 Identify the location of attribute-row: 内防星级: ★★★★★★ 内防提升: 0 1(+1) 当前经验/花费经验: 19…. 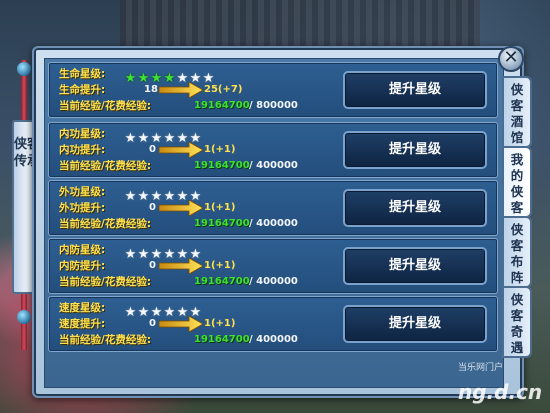
(273, 266).